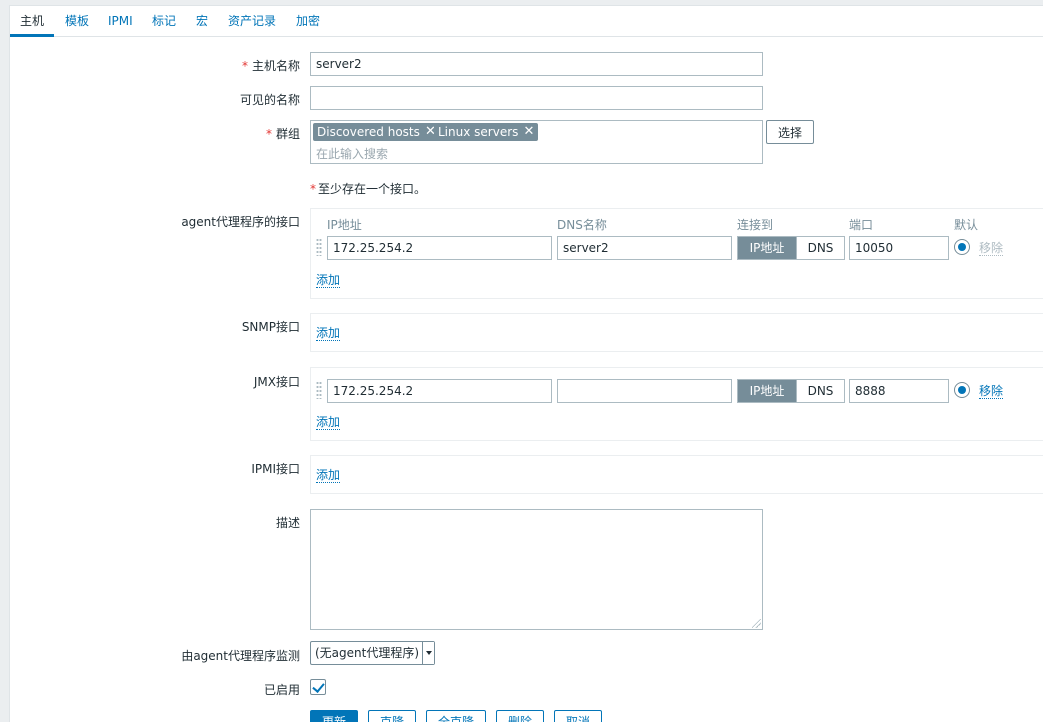 This screenshot has height=722, width=1043. Describe the element at coordinates (582, 225) in the screenshot. I see `col-dns-header: DNS名称` at that location.